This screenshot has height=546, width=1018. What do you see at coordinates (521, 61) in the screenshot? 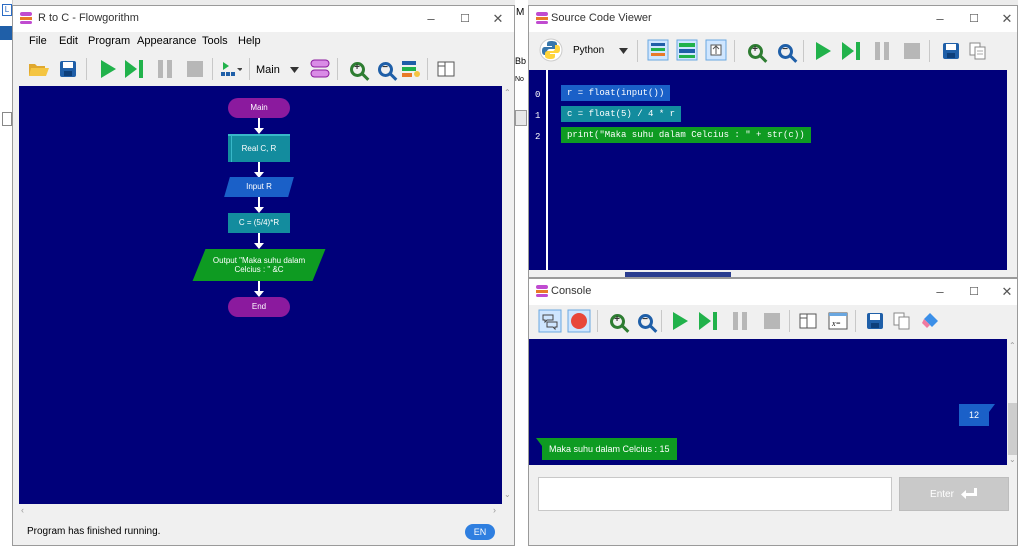
I see `background-bb: Bb` at bounding box center [521, 61].